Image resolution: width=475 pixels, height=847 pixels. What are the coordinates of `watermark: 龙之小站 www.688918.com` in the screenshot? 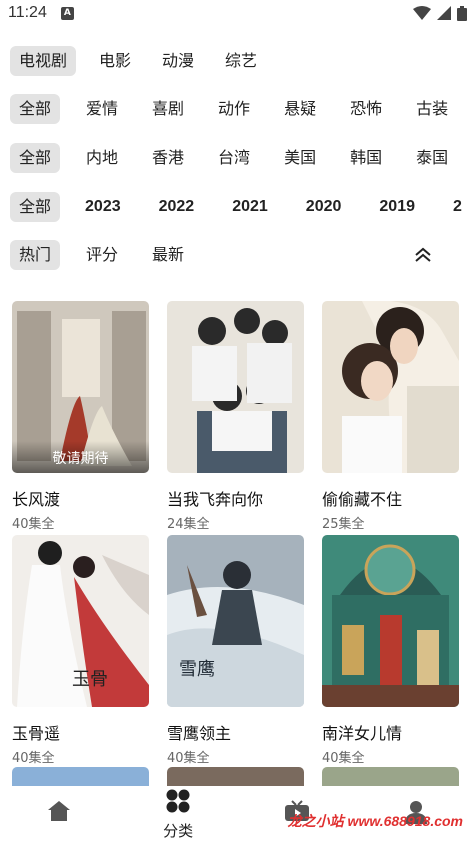 It's located at (375, 821).